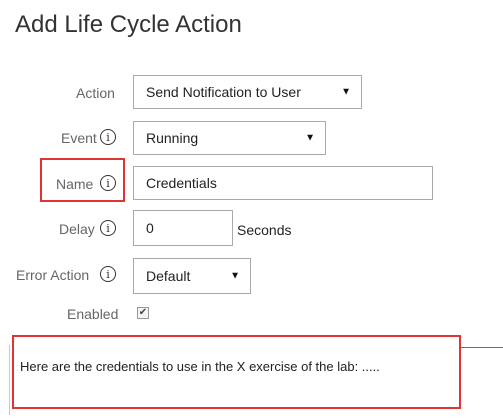 The image size is (503, 420). Describe the element at coordinates (168, 276) in the screenshot. I see `error-action-select-value: Default` at that location.